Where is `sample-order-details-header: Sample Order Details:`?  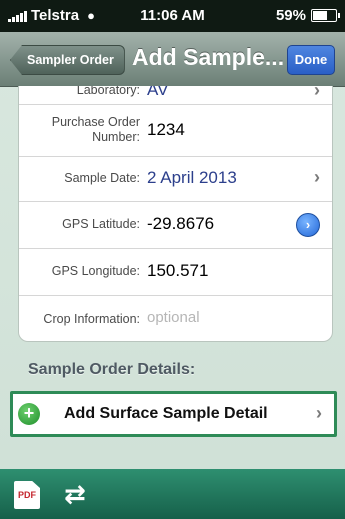 sample-order-details-header: Sample Order Details: is located at coordinates (112, 369).